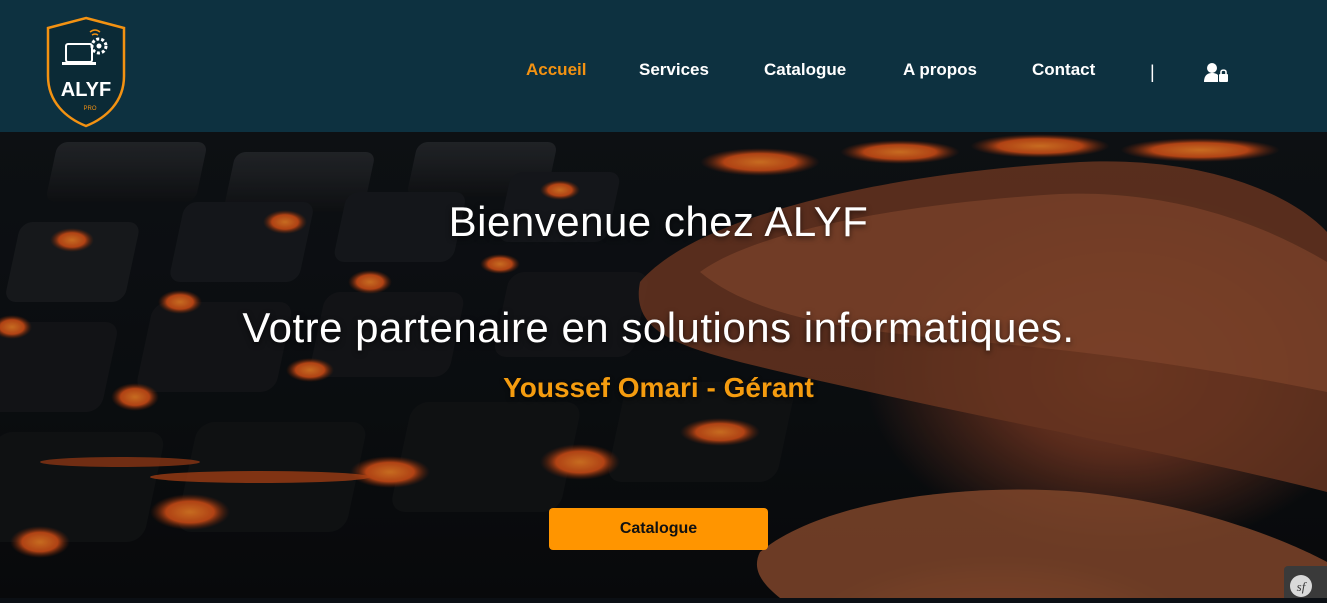 The height and width of the screenshot is (603, 1327). I want to click on nav-item-services: Services, so click(674, 70).